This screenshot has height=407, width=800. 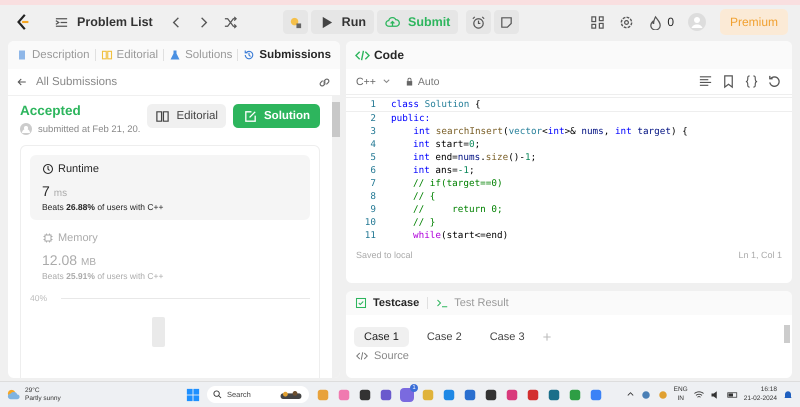 What do you see at coordinates (446, 144) in the screenshot?
I see `code-line: int start=0;` at bounding box center [446, 144].